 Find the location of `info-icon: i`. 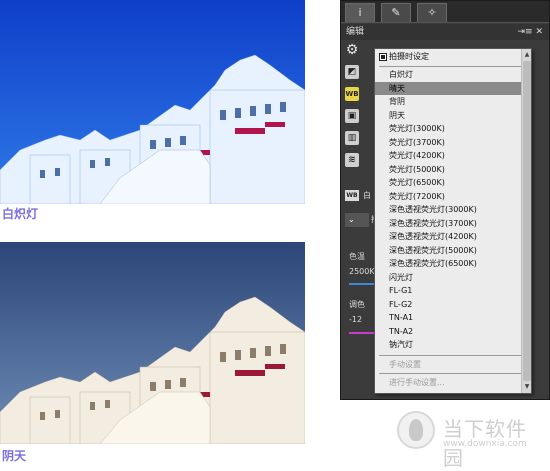

info-icon: i is located at coordinates (360, 12).